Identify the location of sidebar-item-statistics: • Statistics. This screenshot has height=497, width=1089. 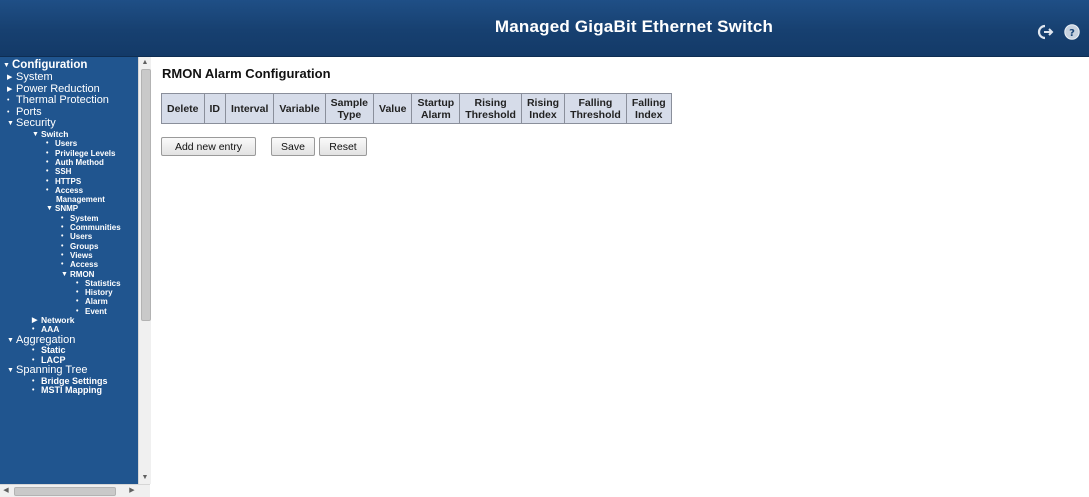
(69, 283).